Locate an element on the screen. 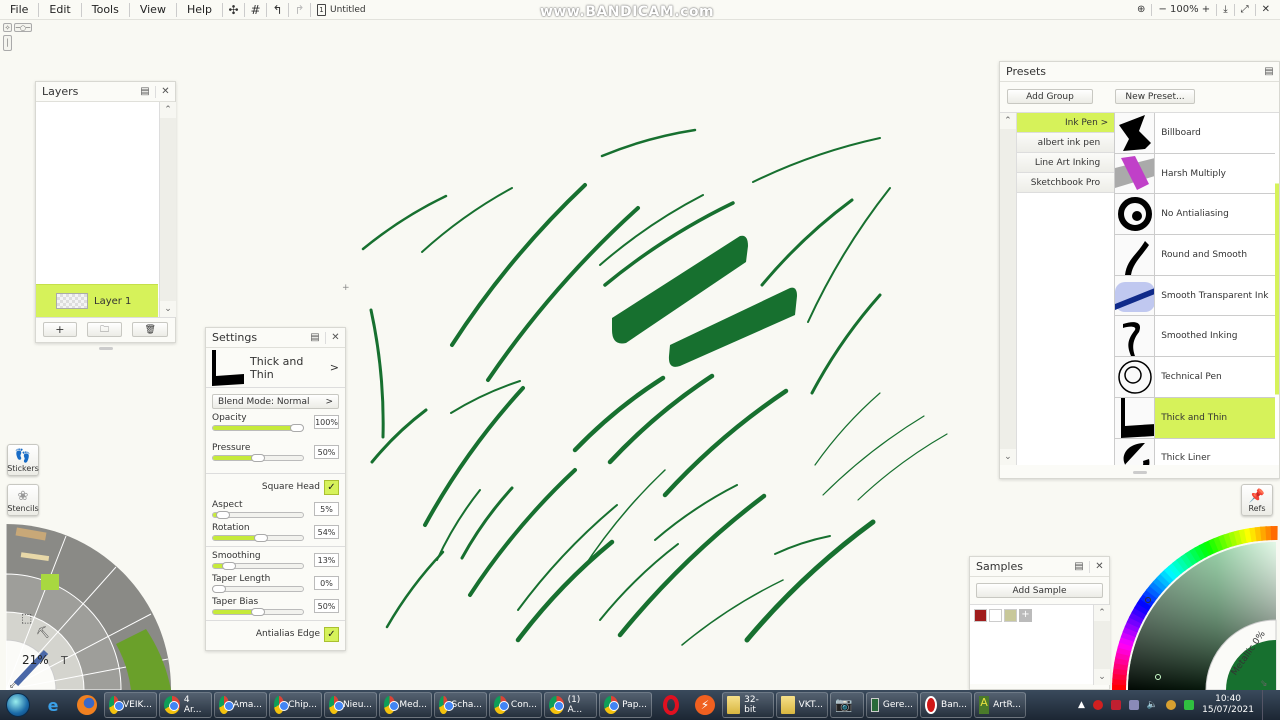 This screenshot has width=1280, height=720. add-layer-button: + is located at coordinates (60, 329).